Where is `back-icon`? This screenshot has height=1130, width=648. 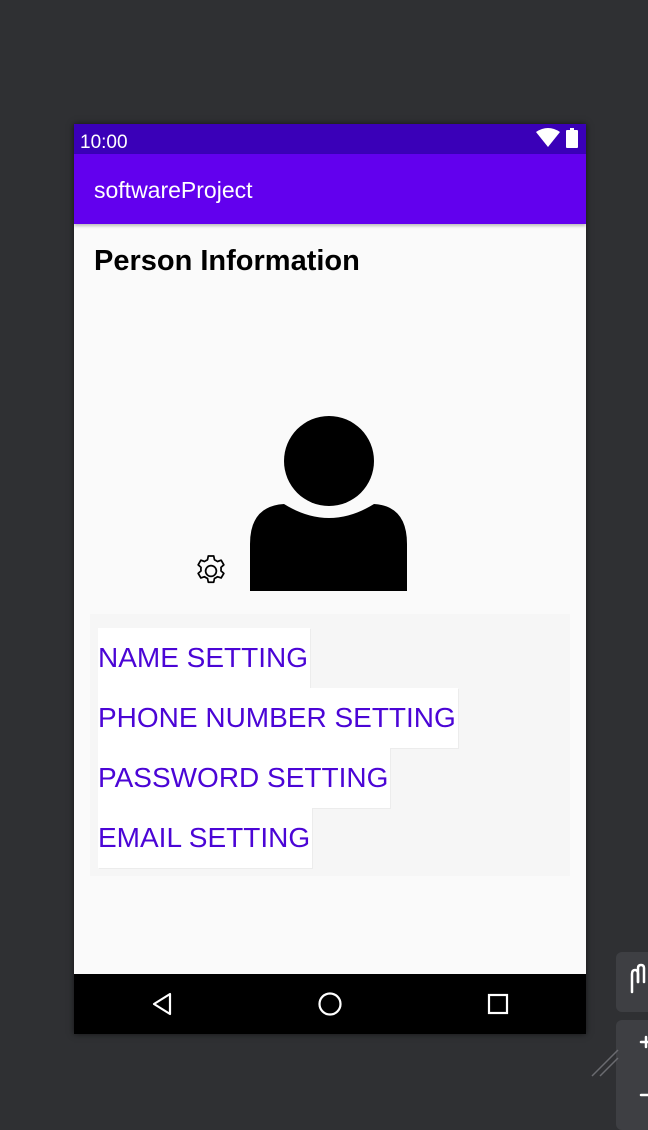 back-icon is located at coordinates (162, 1004).